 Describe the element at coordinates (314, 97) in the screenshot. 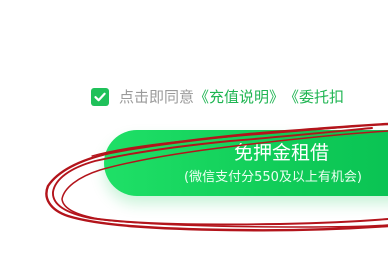

I see `entrusted-deduction-link: 《委托扣` at that location.